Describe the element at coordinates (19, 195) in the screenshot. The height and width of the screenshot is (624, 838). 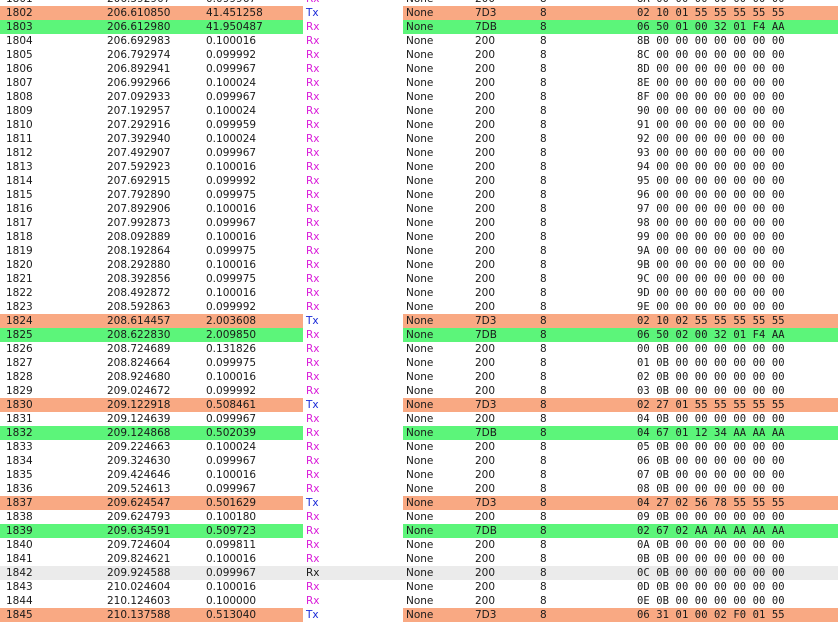
I see `message-index-cell: 1815` at that location.